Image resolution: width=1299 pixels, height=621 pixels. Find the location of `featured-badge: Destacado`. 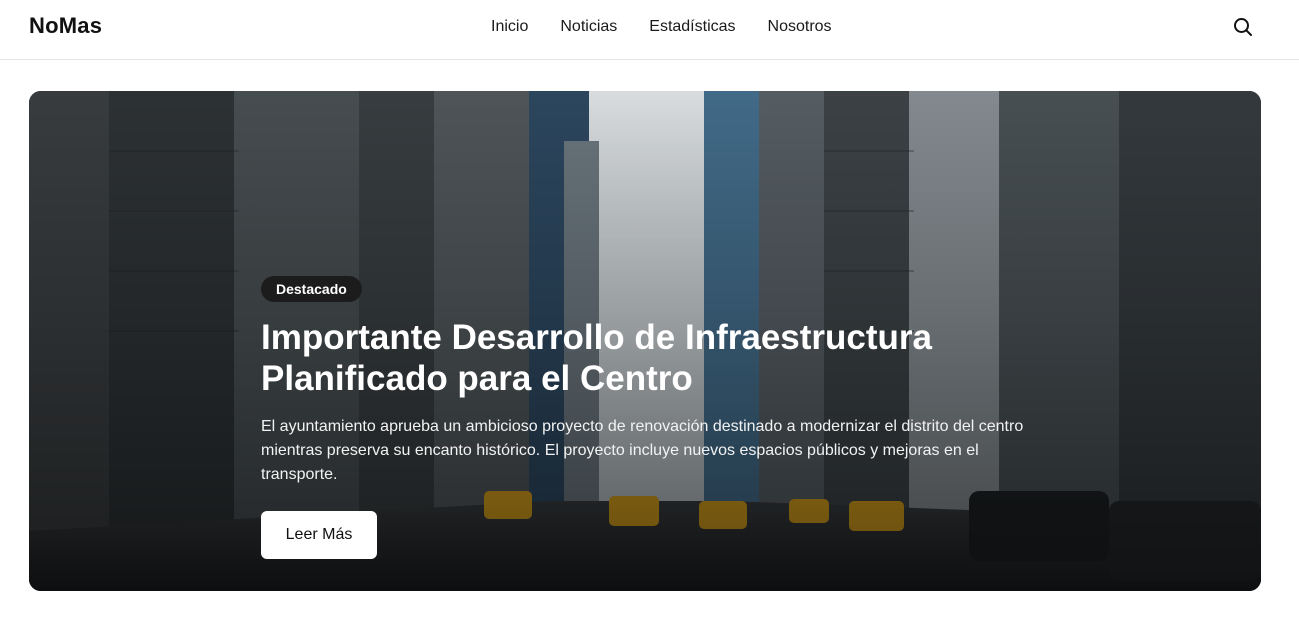

featured-badge: Destacado is located at coordinates (311, 289).